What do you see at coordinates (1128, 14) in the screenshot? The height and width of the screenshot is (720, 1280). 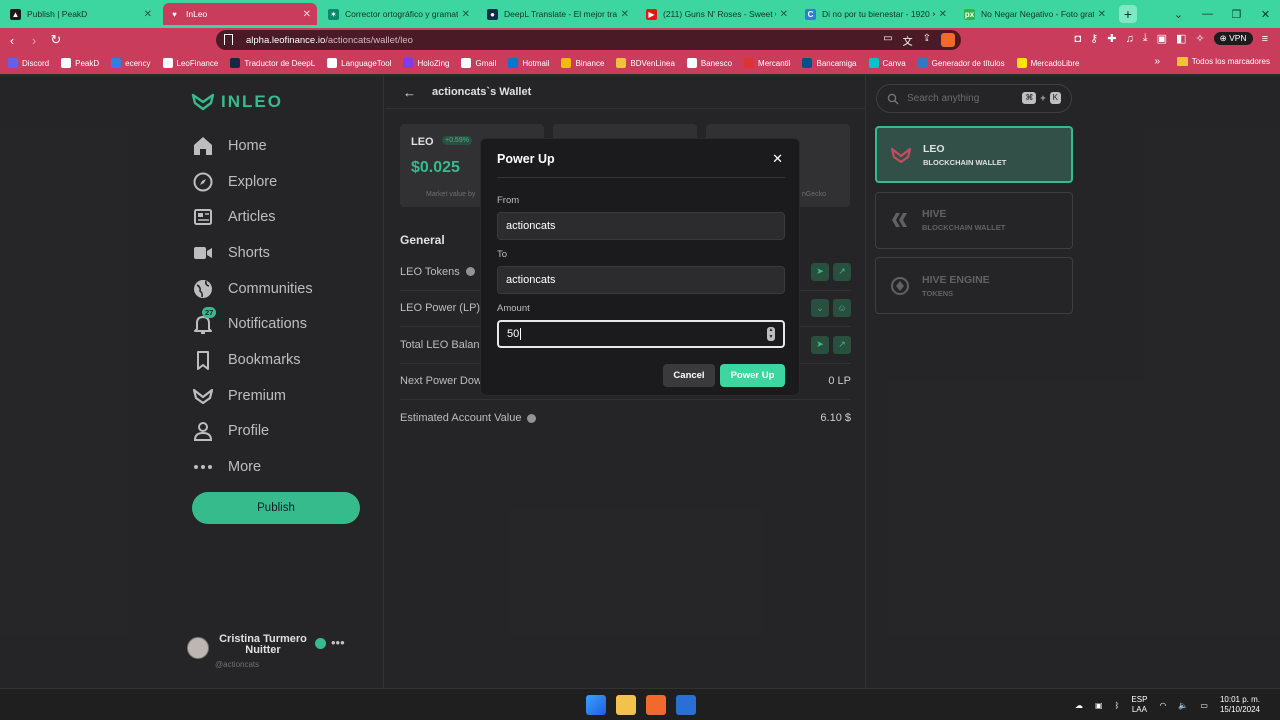 I see `new-tab-button: +` at bounding box center [1128, 14].